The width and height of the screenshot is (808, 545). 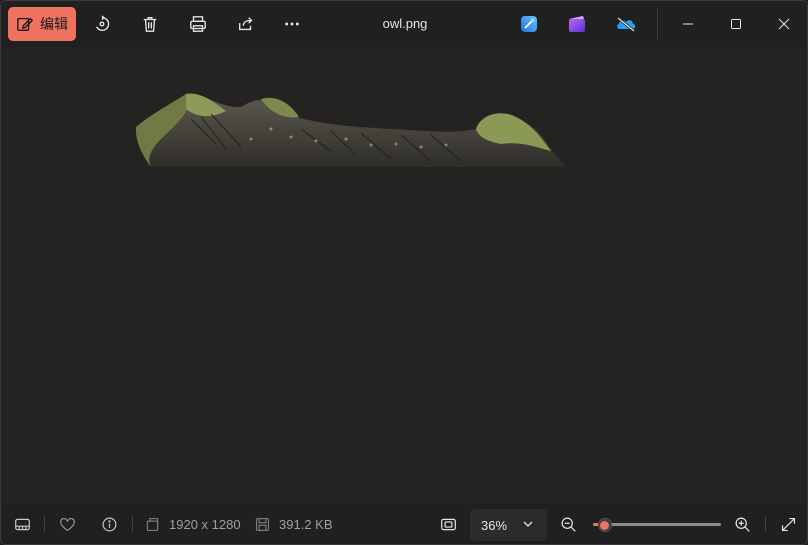 What do you see at coordinates (404, 524) in the screenshot?
I see `bottom-status-bar: 1920 x 1280 391.2 KB 36%` at bounding box center [404, 524].